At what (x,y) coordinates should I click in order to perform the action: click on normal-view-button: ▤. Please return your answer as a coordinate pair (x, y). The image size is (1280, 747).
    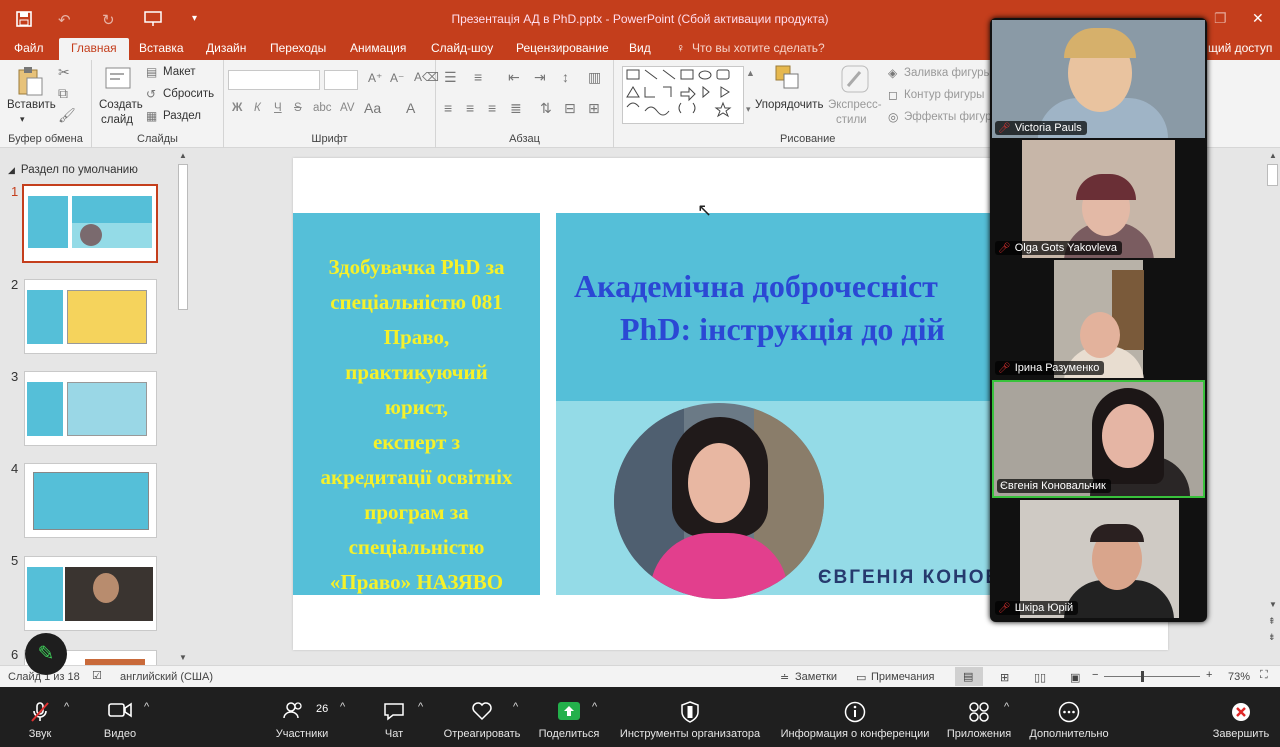
    Looking at the image, I should click on (969, 676).